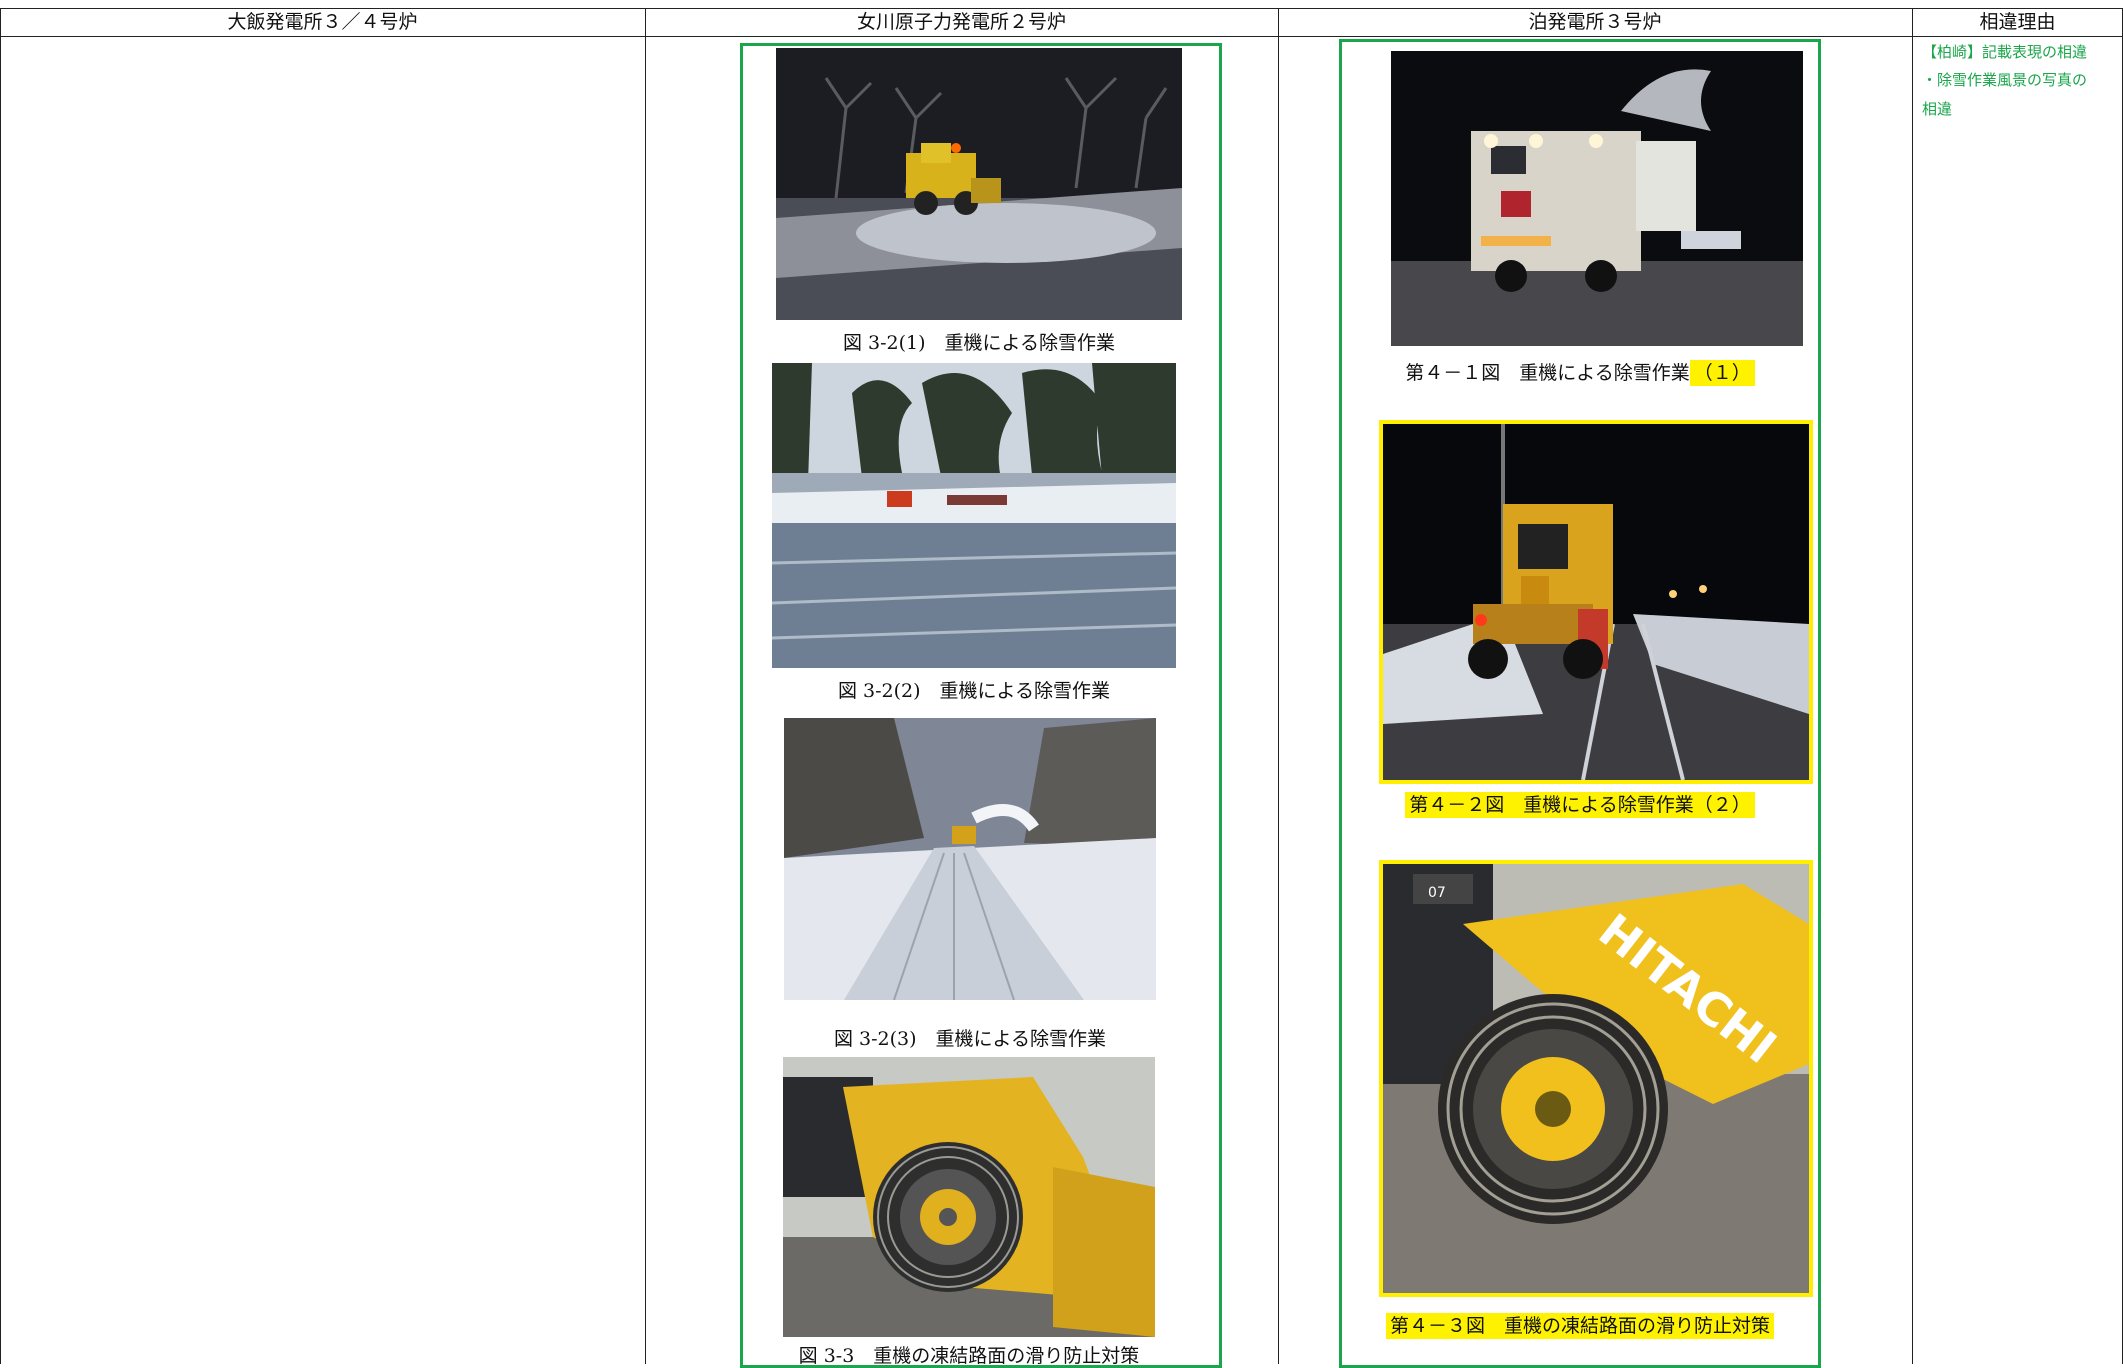  I want to click on onagawa-caption-2: 図 3-2(2) 重機による除雪作業, so click(974, 691).